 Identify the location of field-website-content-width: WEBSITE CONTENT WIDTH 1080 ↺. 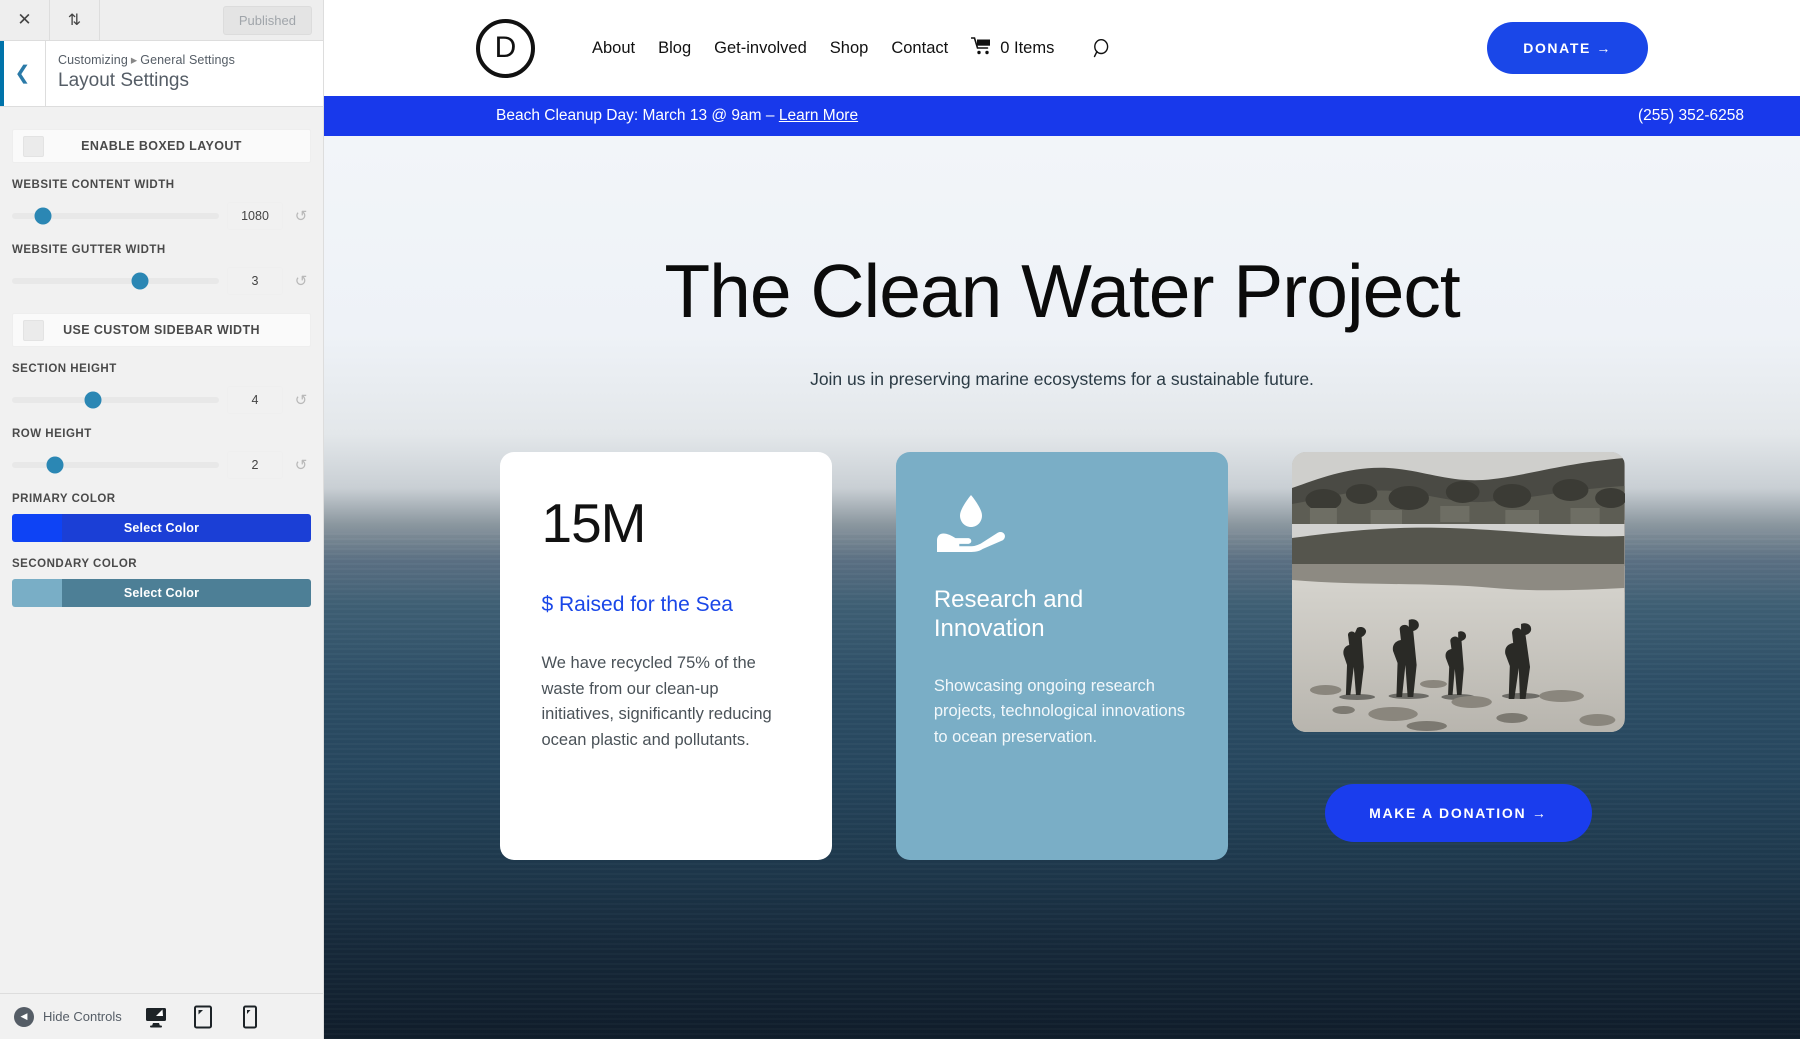
(161, 204).